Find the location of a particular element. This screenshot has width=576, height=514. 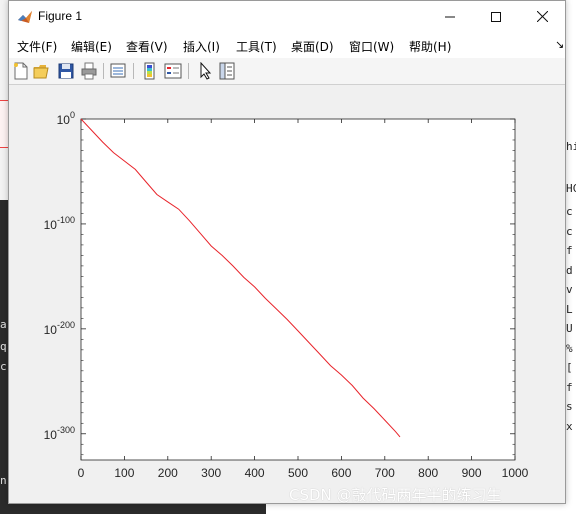

x-tick-label: 800 is located at coordinates (428, 473).